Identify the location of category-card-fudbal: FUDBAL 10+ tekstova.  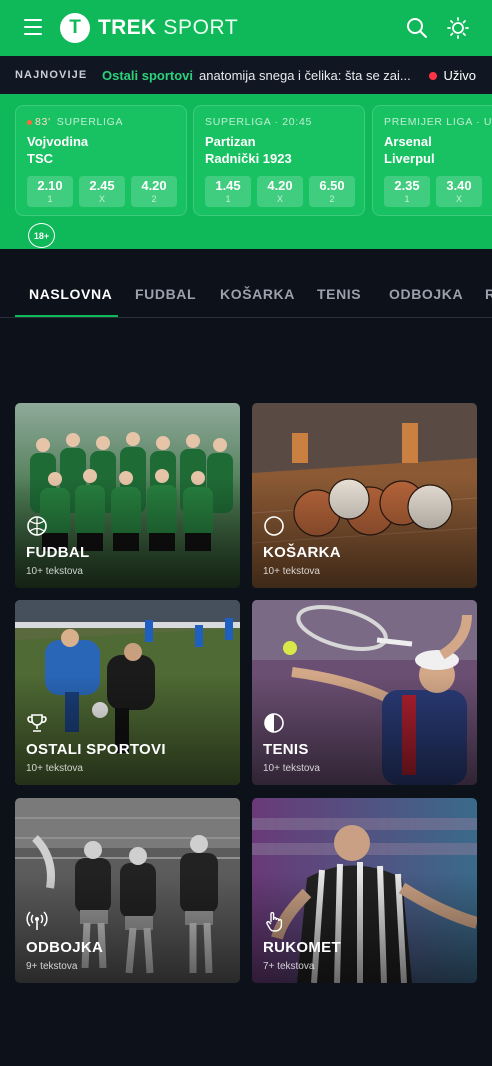
(127, 495).